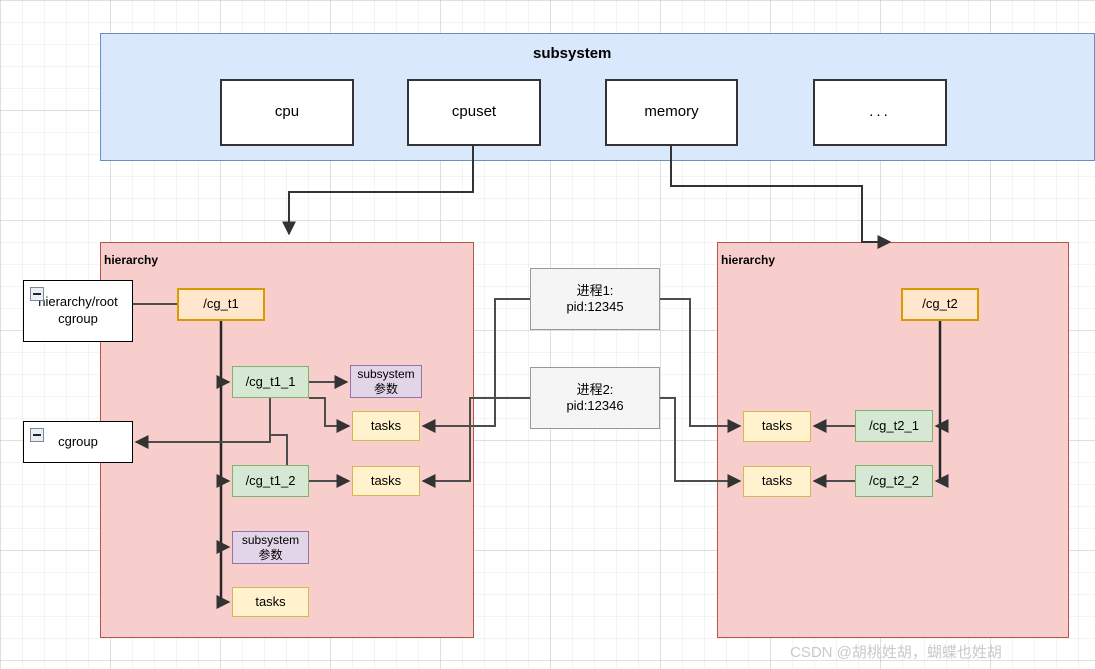 This screenshot has width=1095, height=669. I want to click on cgroup-node-label: /cg_t1, so click(221, 304).